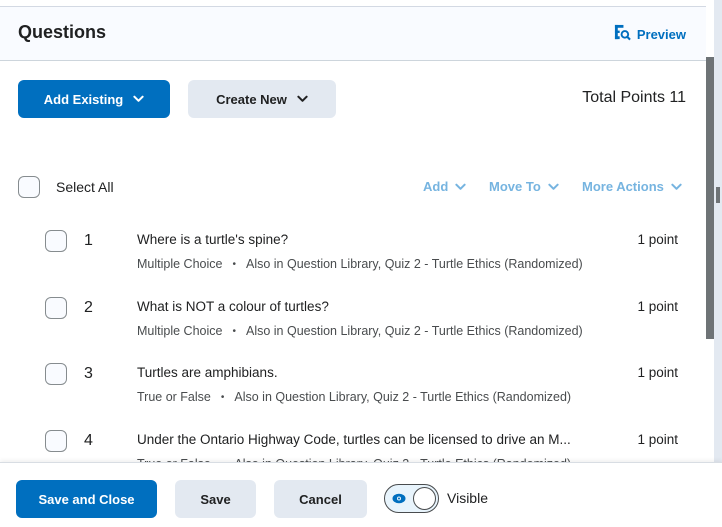 The width and height of the screenshot is (722, 527). I want to click on visibility-toggle, so click(411, 498).